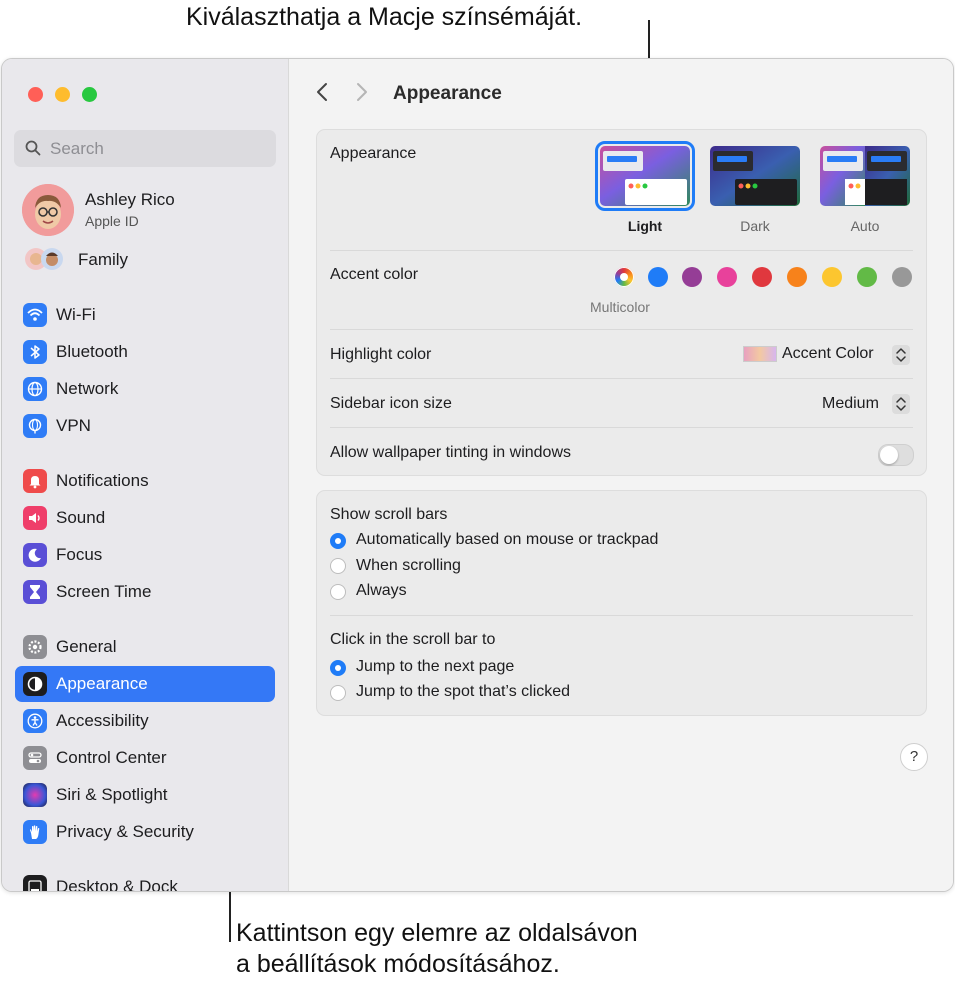  I want to click on sidebar-item-network: Network, so click(145, 389).